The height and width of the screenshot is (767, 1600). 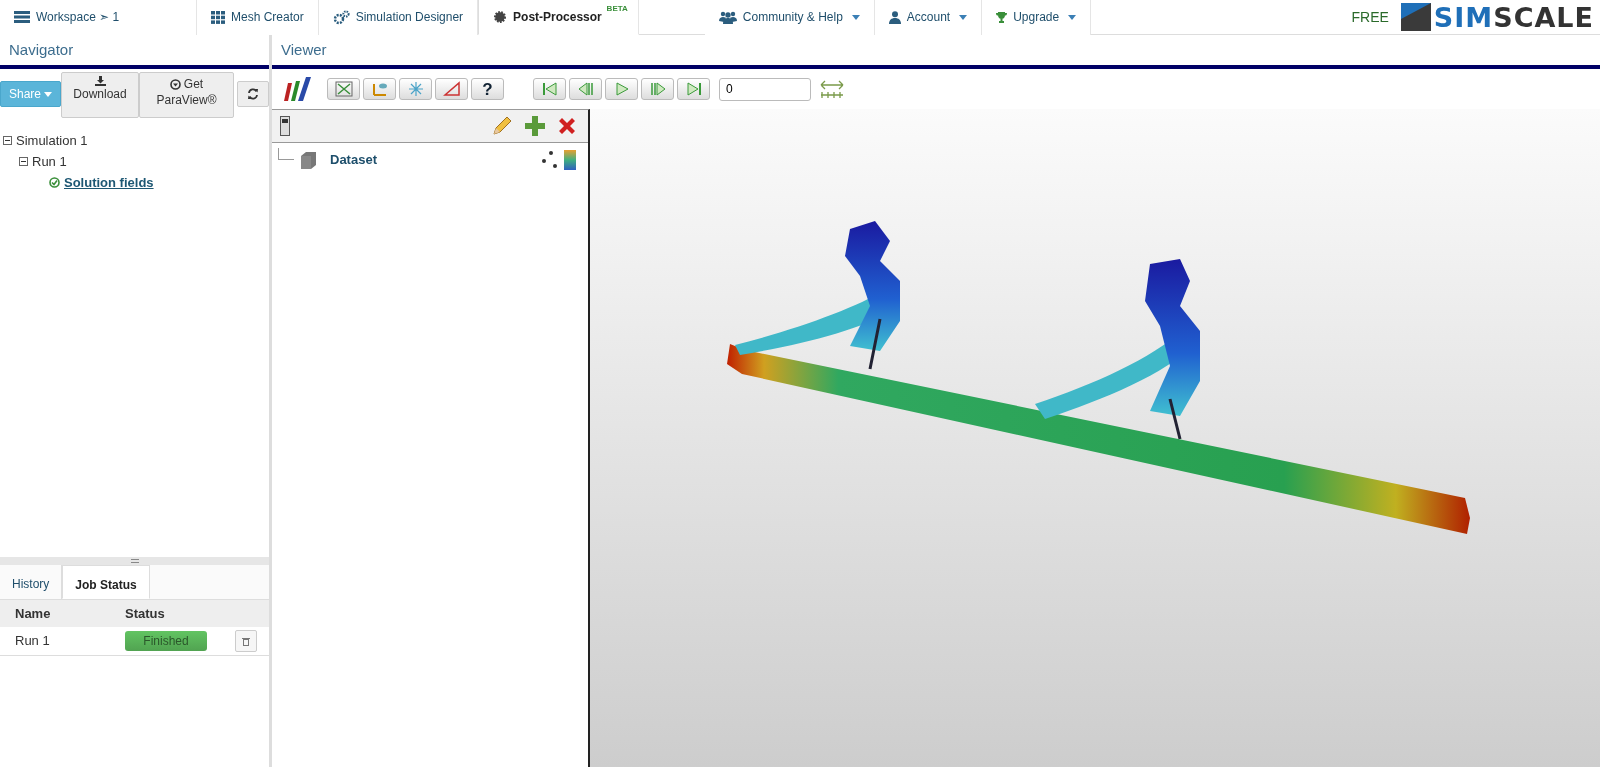 I want to click on panel-tab: Job Status, so click(x=106, y=582).